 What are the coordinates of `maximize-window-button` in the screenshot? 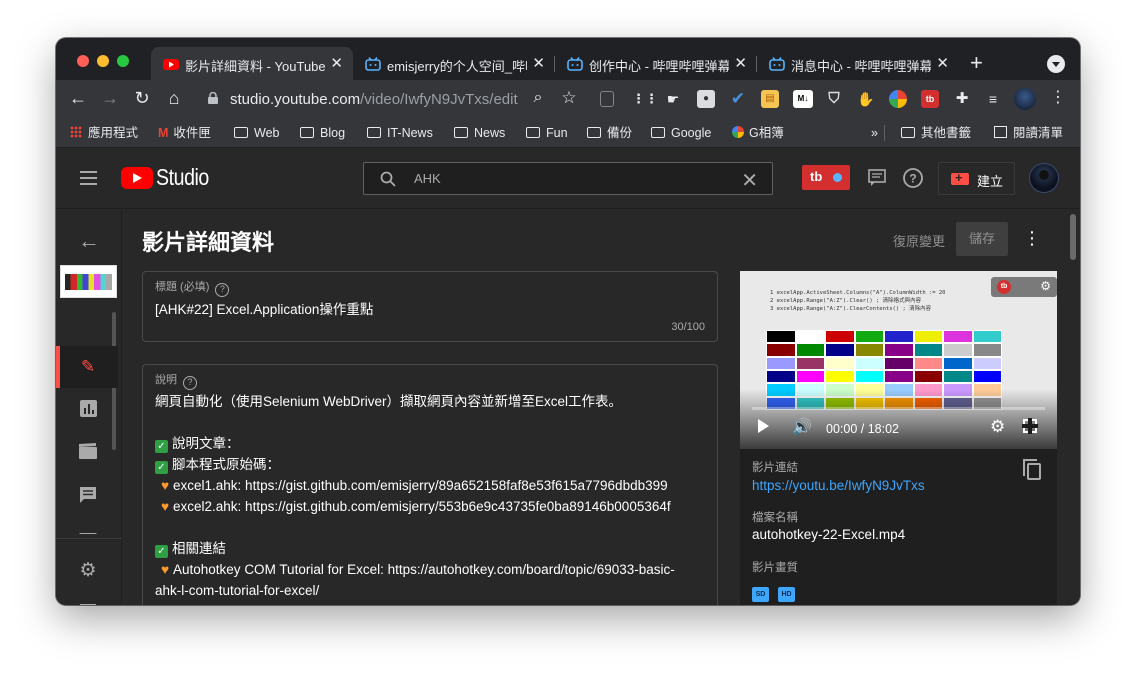 It's located at (123, 61).